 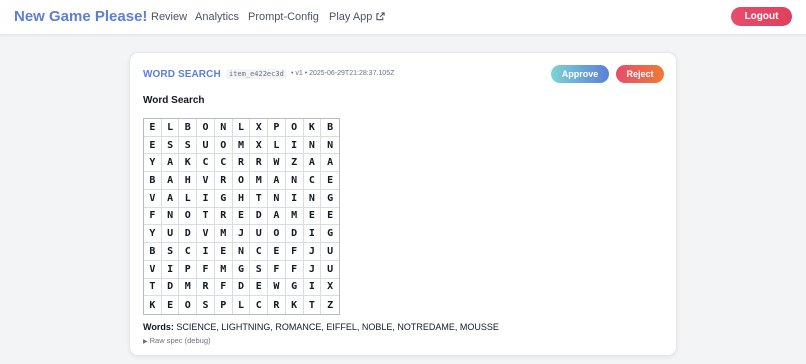 What do you see at coordinates (217, 17) in the screenshot?
I see `nav-analytics-link: Analytics` at bounding box center [217, 17].